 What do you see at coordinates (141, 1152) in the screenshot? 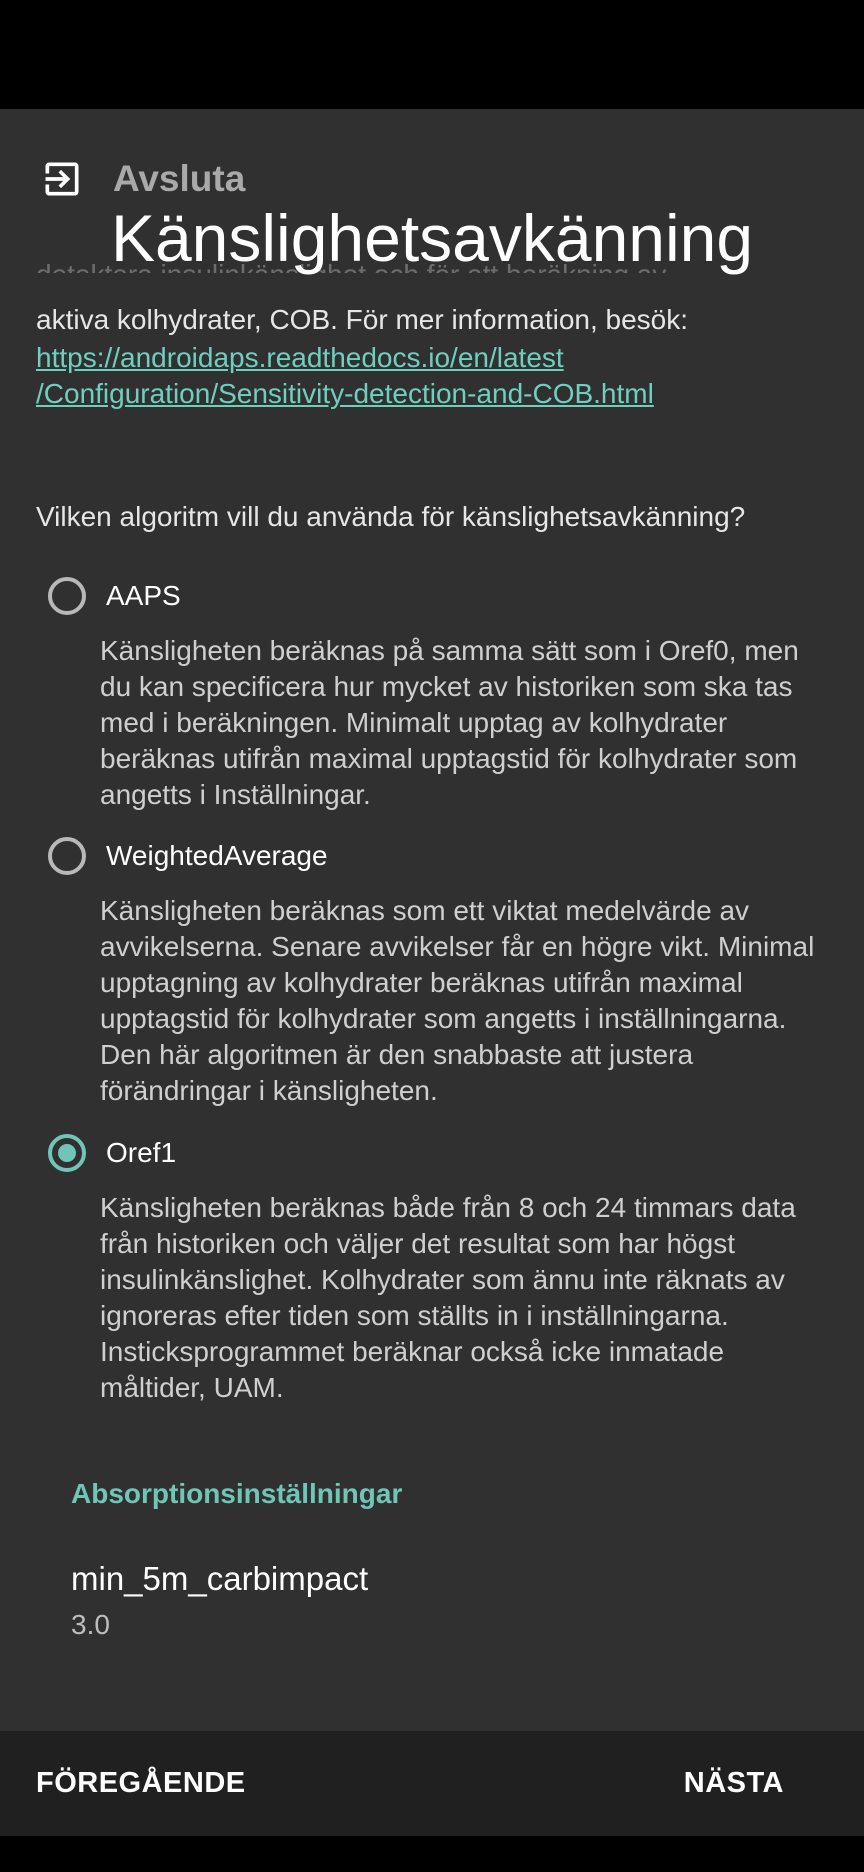
I see `option-label-oref1: Oref1` at bounding box center [141, 1152].